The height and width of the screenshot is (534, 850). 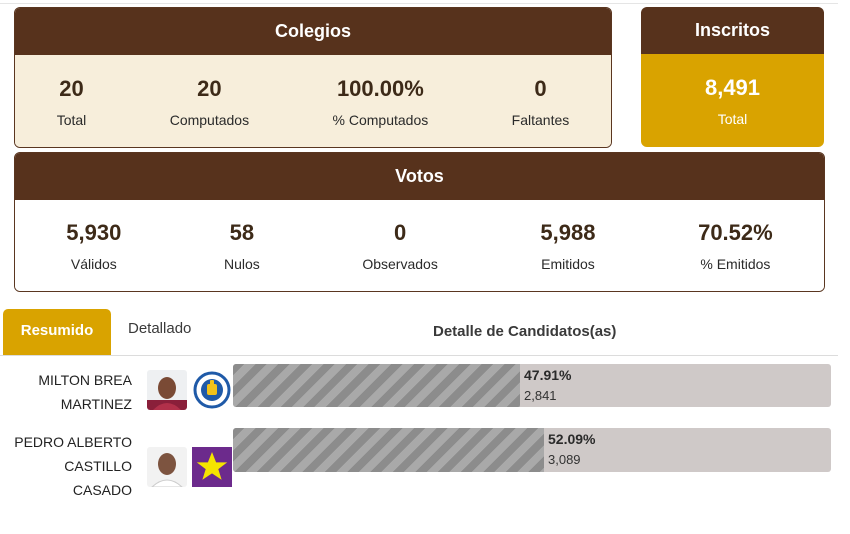 What do you see at coordinates (419, 176) in the screenshot?
I see `votos-title: Votos` at bounding box center [419, 176].